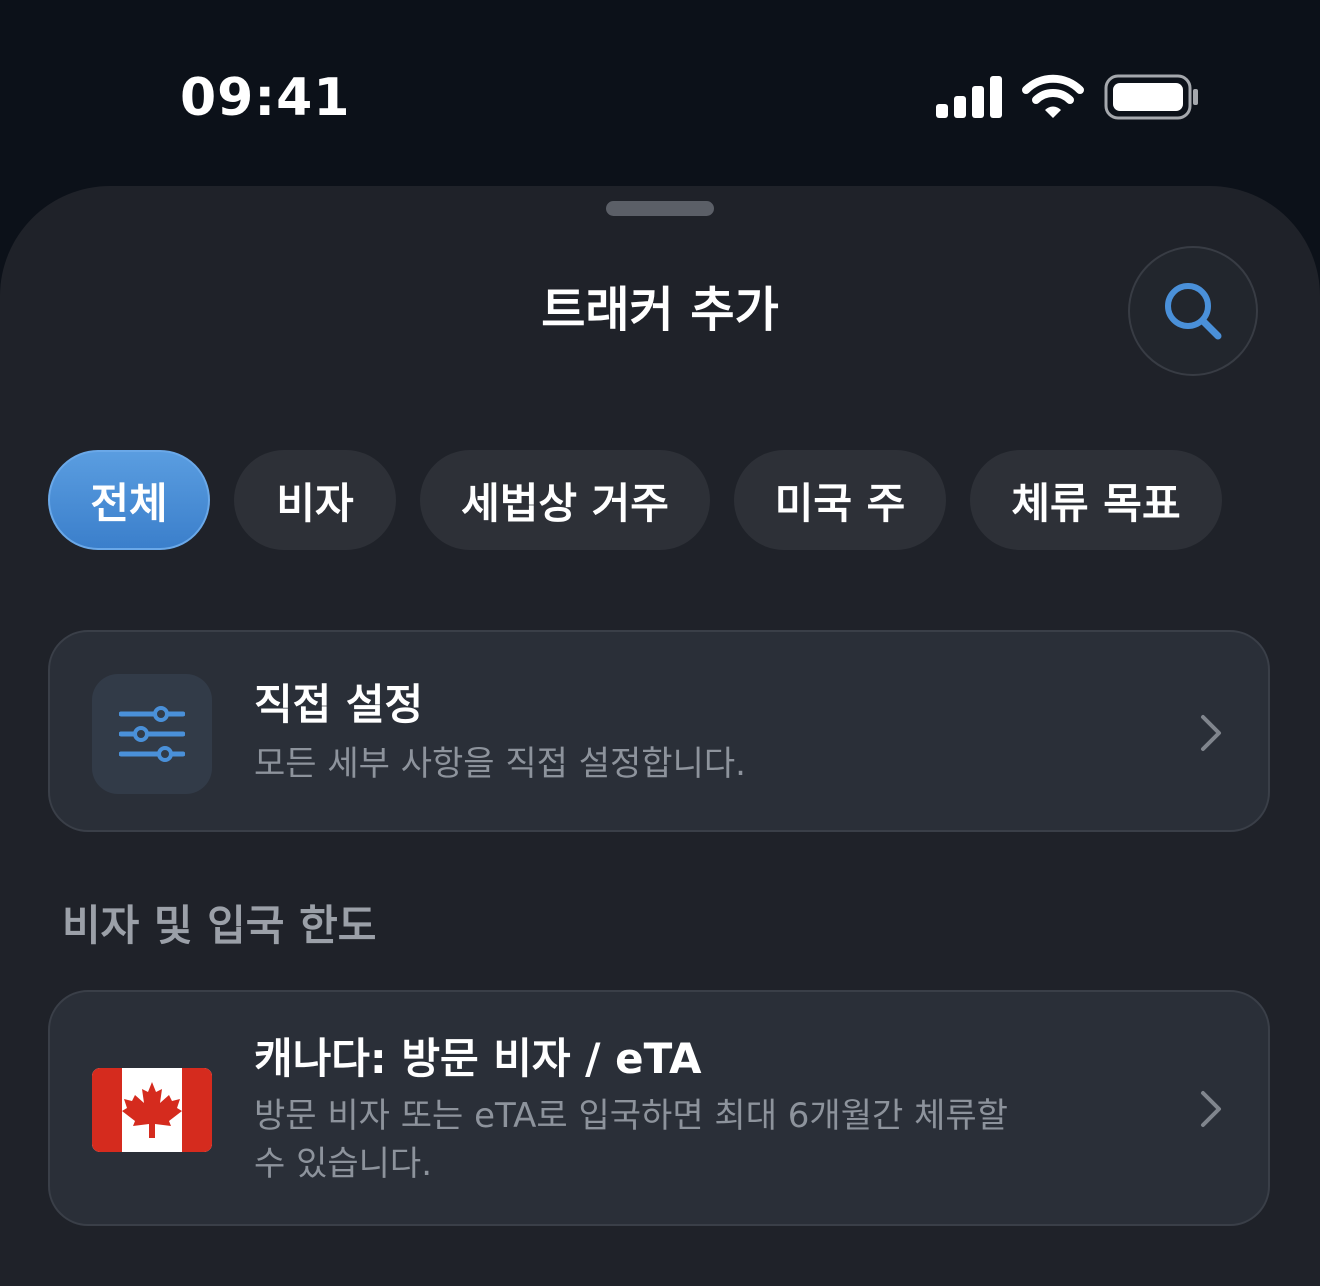  I want to click on status-bar: 09:41, so click(660, 93).